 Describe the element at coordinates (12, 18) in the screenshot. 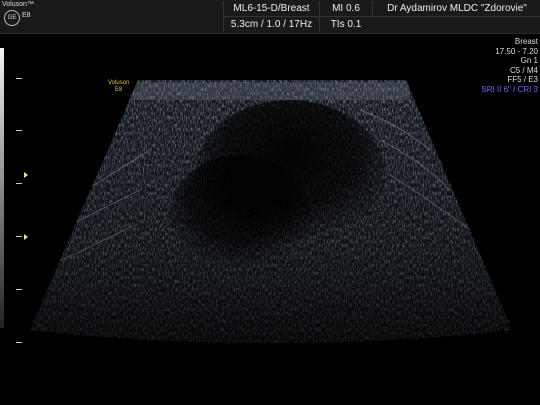

I see `ge-logo-icon: GE` at that location.